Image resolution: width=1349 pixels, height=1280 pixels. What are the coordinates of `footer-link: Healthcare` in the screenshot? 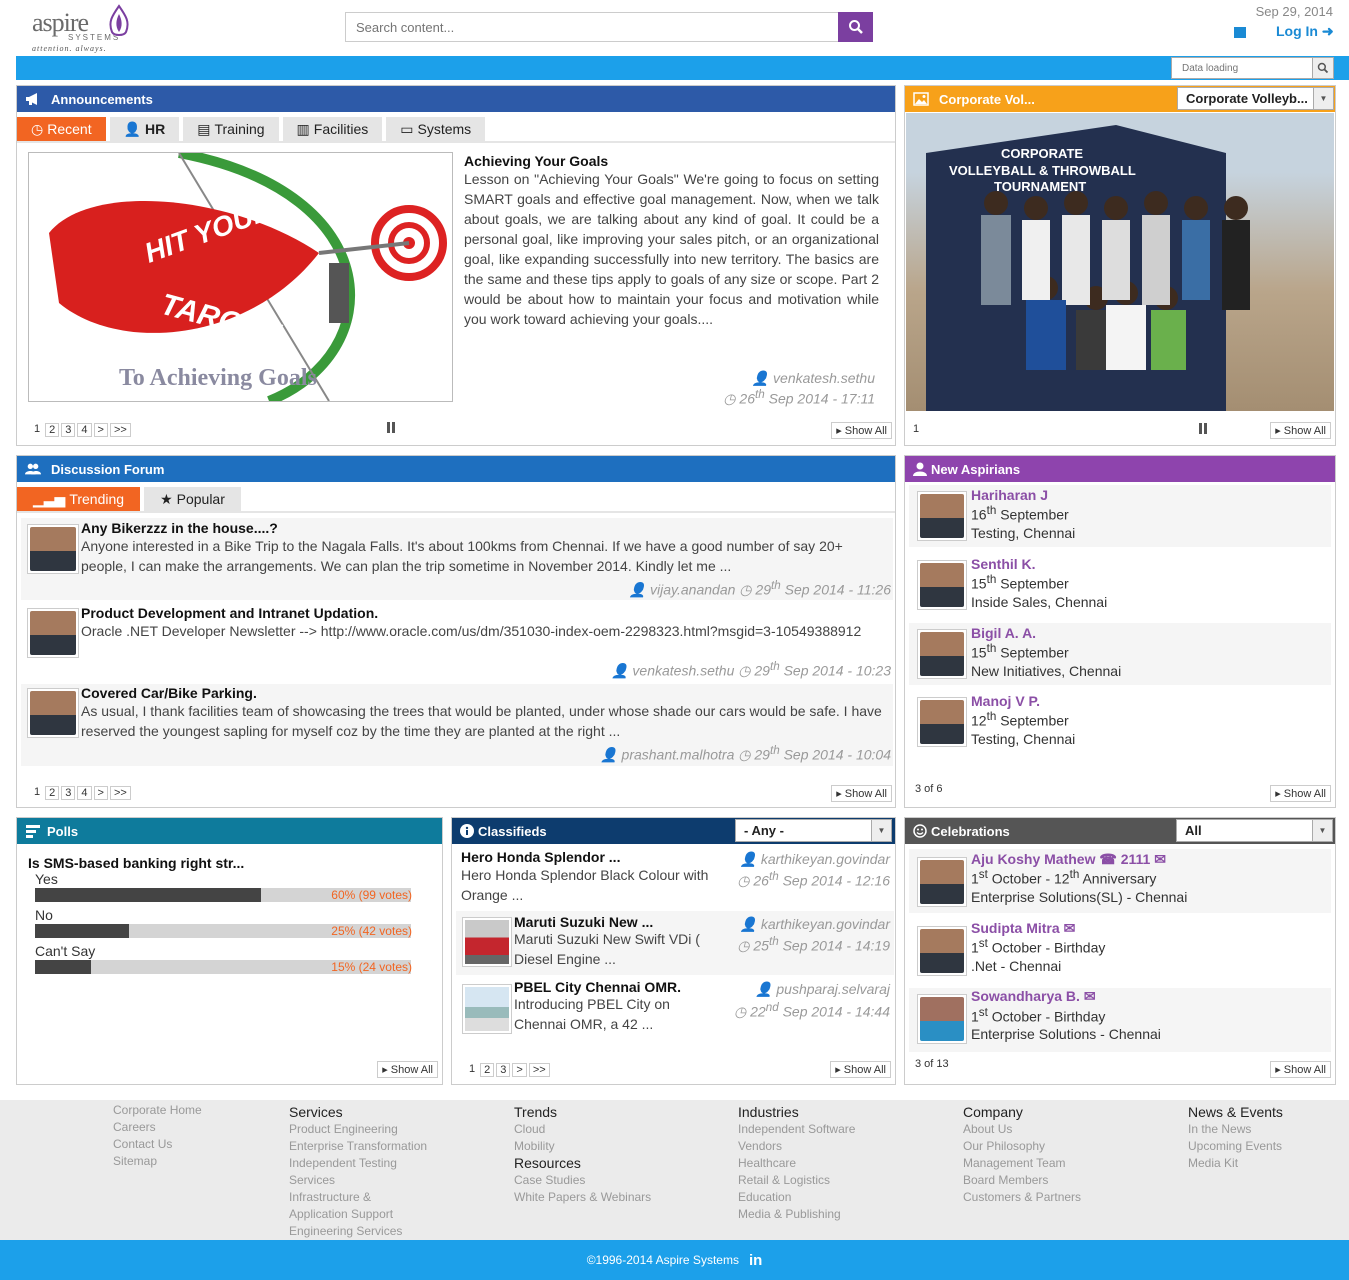 It's located at (796, 1163).